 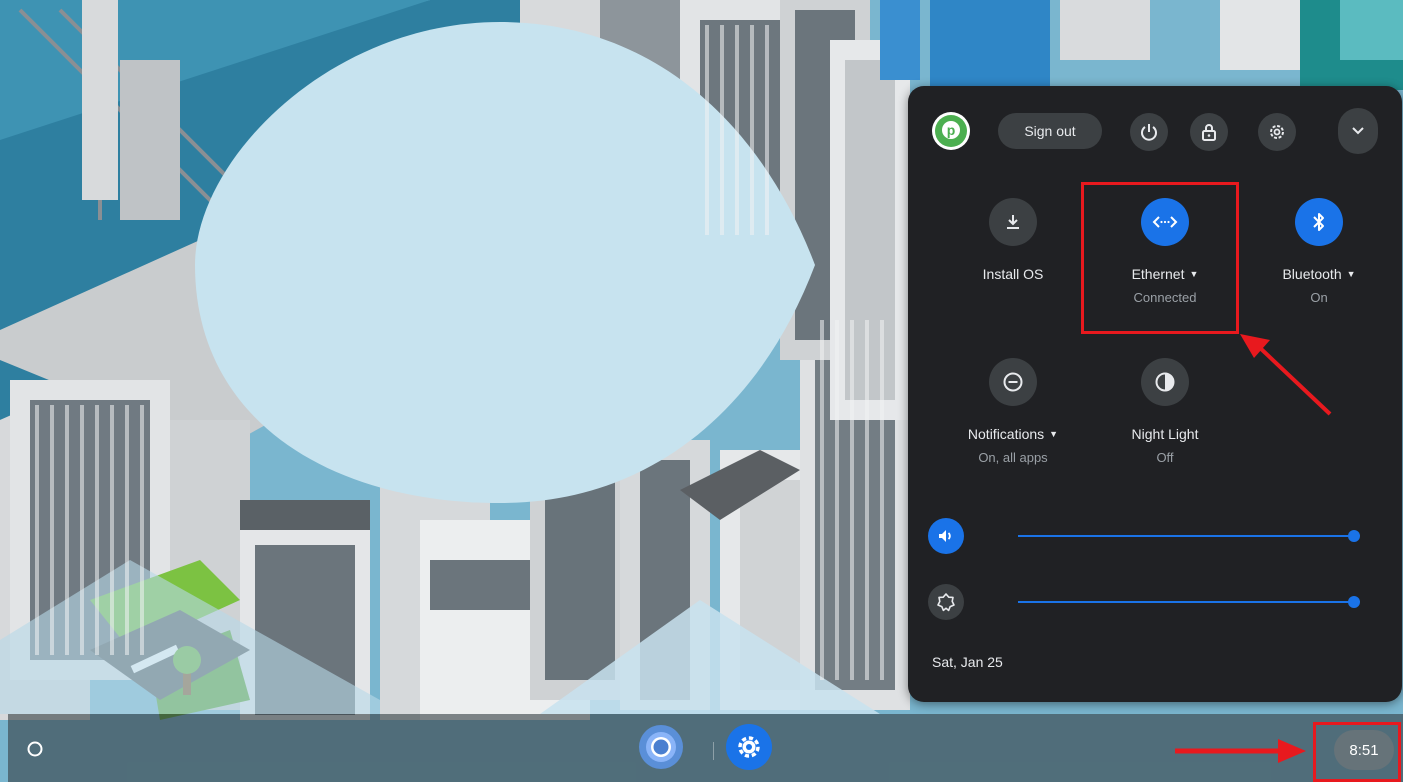 I want to click on tile-night-light: Night Light Off, so click(x=1165, y=411).